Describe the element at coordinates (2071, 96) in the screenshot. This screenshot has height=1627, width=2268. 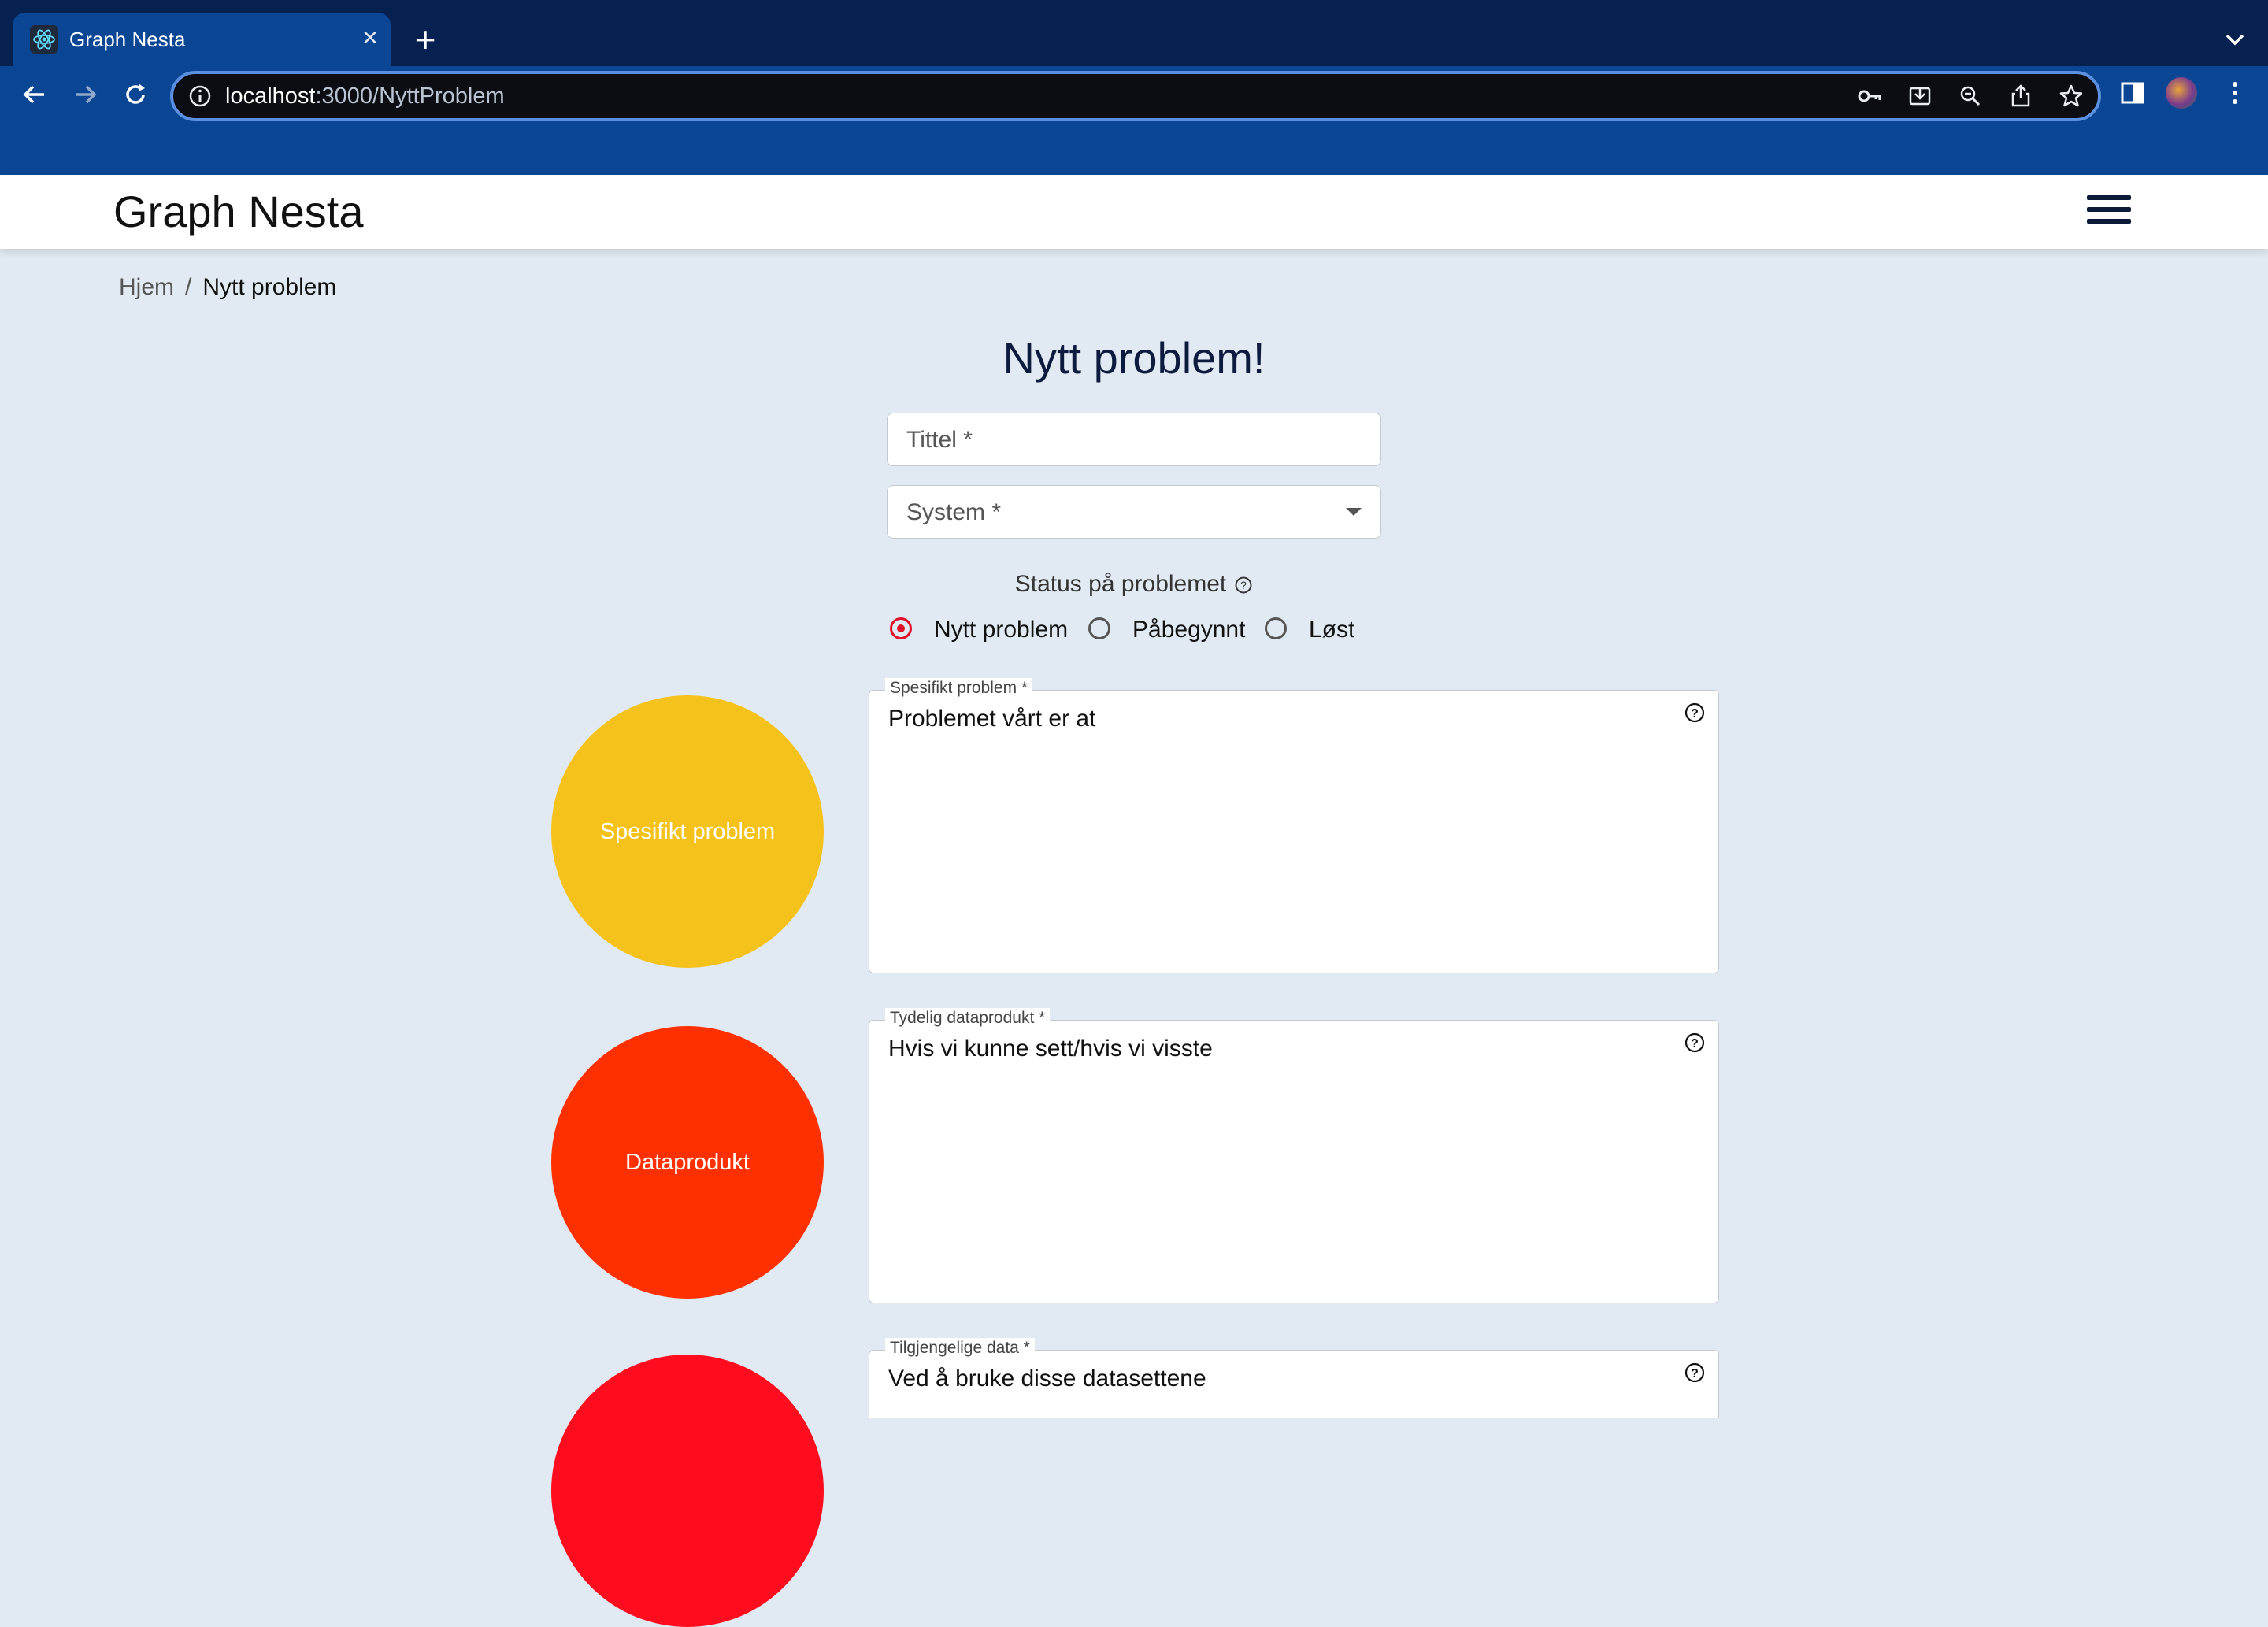
I see `bookmark-star-icon` at that location.